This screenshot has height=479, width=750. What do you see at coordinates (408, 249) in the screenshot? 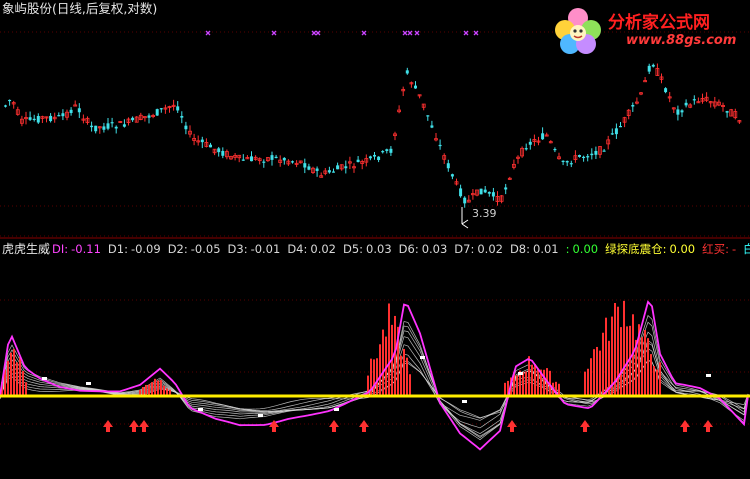
I see `legend-label: D6:` at bounding box center [408, 249].